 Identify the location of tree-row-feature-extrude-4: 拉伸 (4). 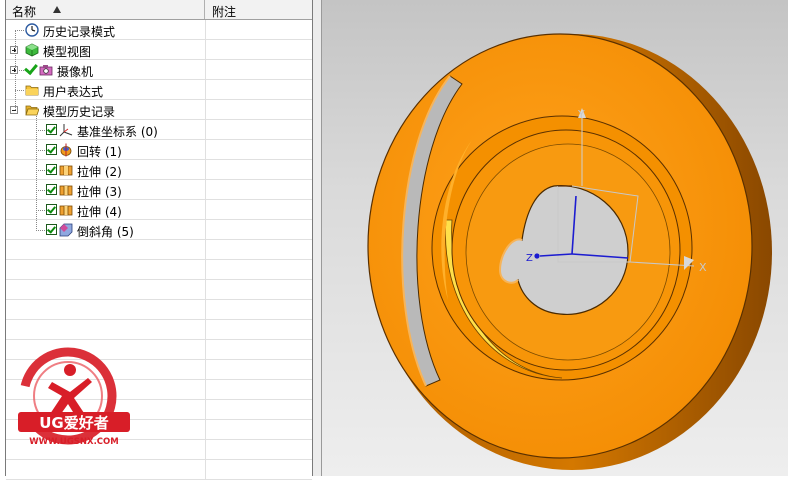
(159, 210).